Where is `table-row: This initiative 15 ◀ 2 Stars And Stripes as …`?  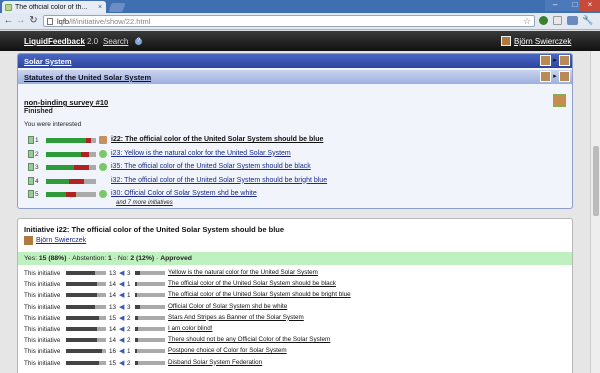
table-row: This initiative 15 ◀ 2 Stars And Stripes as … is located at coordinates (284, 318).